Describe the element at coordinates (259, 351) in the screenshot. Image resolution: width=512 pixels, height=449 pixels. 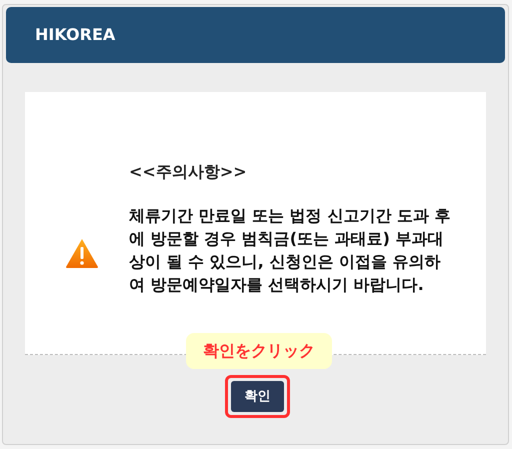
I see `callout-text: 확인をクリック` at that location.